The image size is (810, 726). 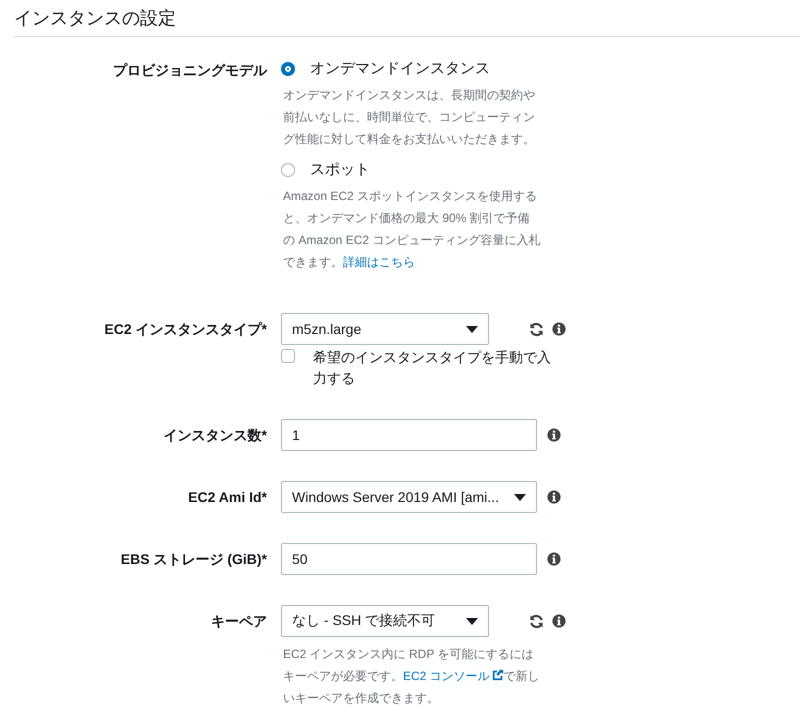 What do you see at coordinates (227, 497) in the screenshot?
I see `field-label: EC2 Ami Id*` at bounding box center [227, 497].